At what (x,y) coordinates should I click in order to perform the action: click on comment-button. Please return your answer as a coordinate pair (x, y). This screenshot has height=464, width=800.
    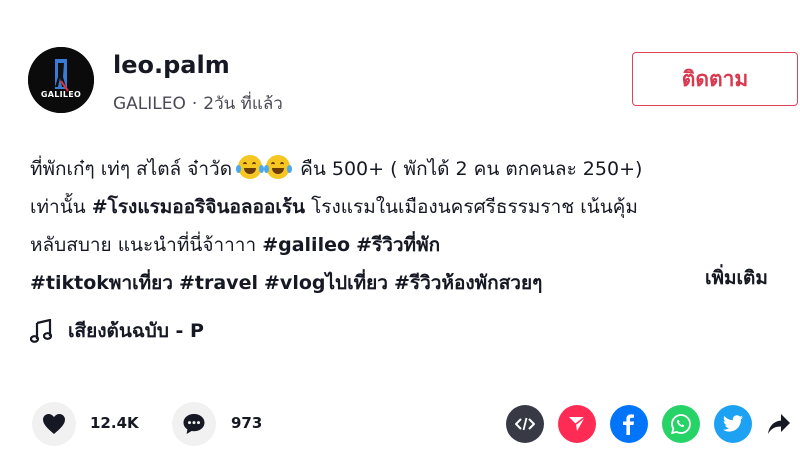
    Looking at the image, I should click on (194, 424).